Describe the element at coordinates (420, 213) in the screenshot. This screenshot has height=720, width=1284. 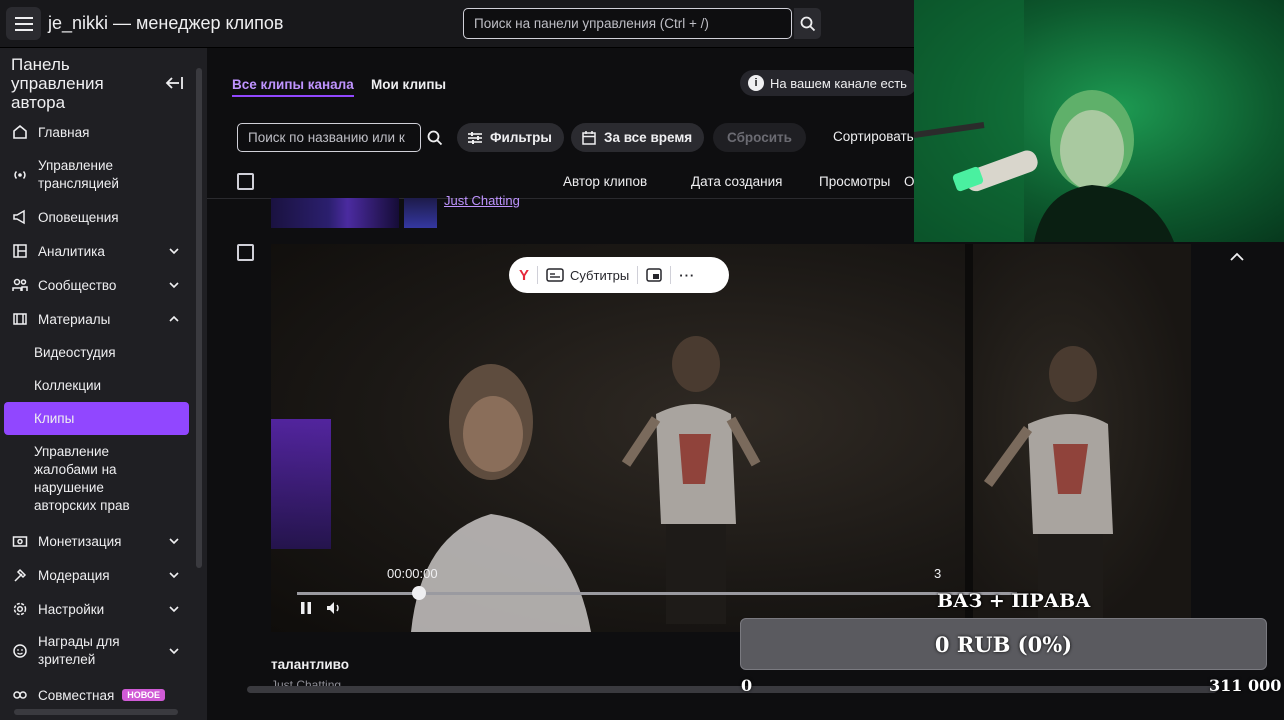
I see `prev-clip-category-art` at that location.